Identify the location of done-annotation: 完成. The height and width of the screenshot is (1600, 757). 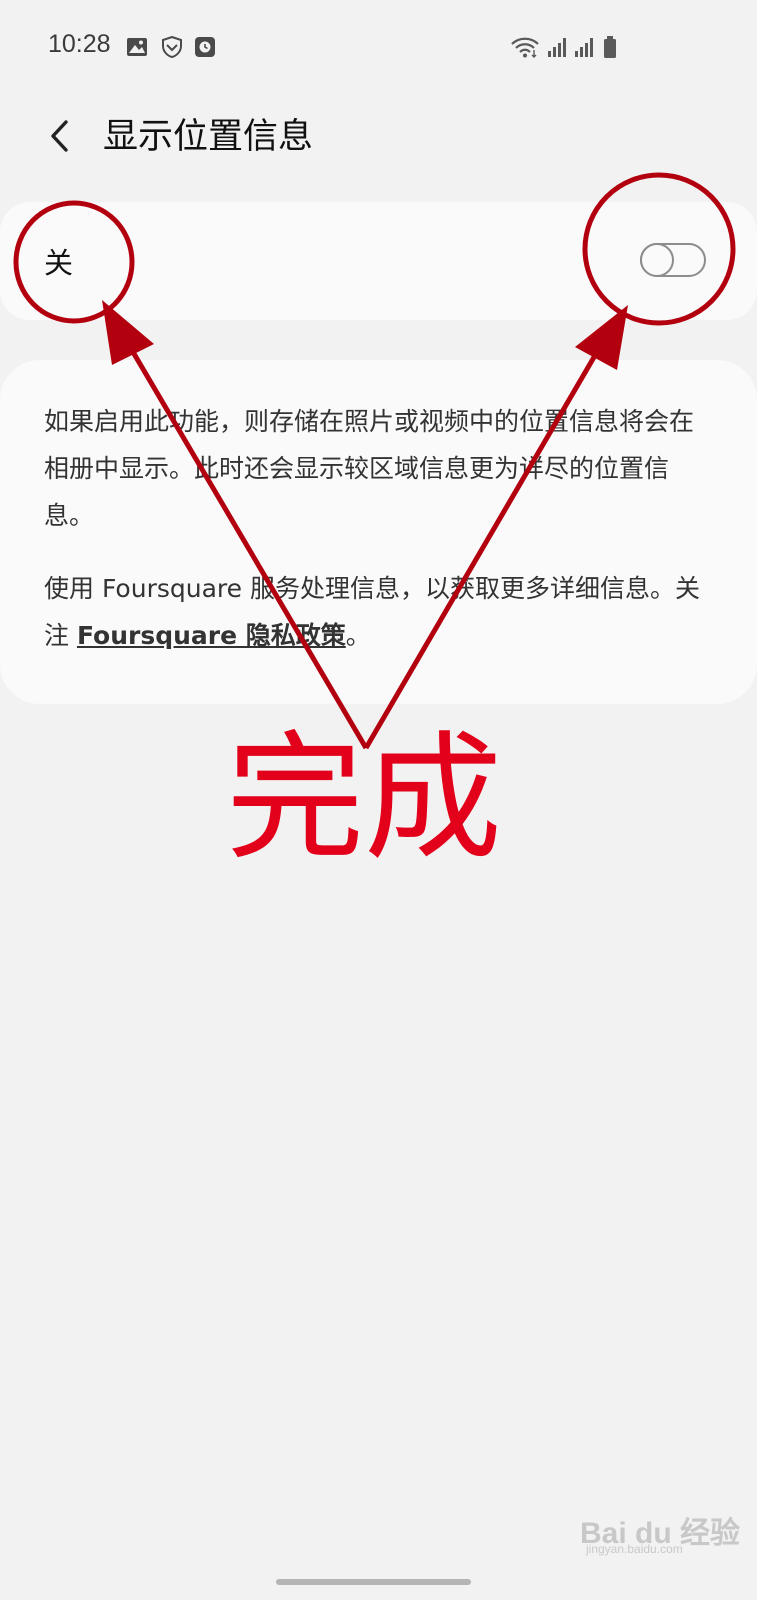
(364, 798).